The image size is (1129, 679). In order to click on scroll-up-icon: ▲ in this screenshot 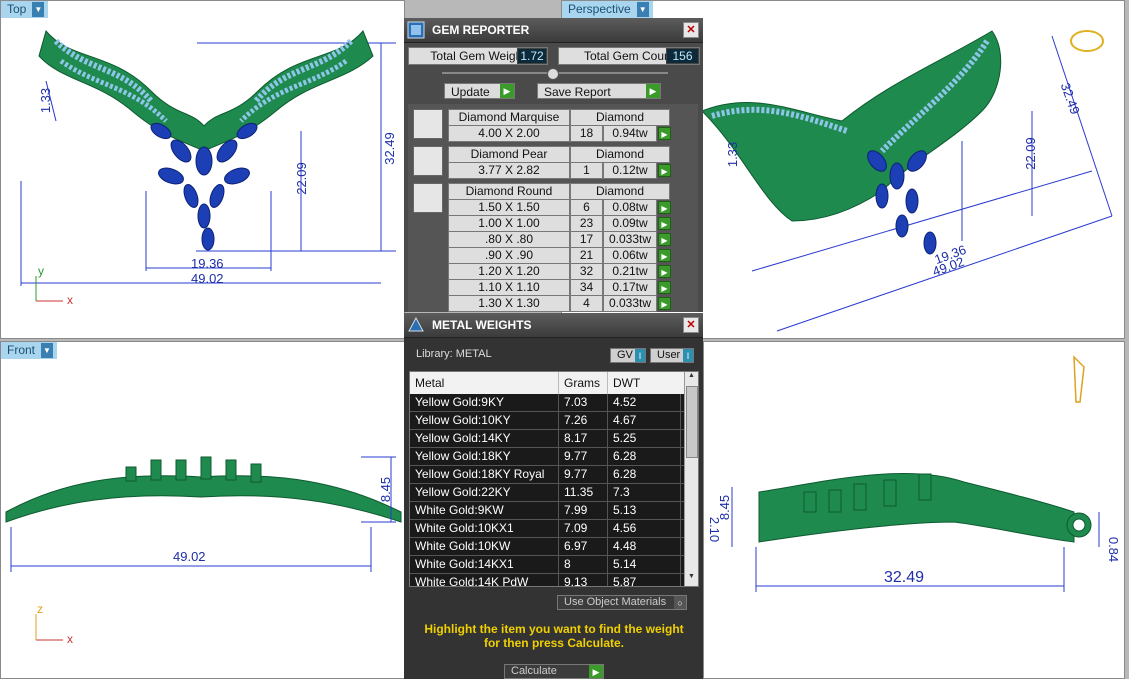, I will do `click(691, 378)`.